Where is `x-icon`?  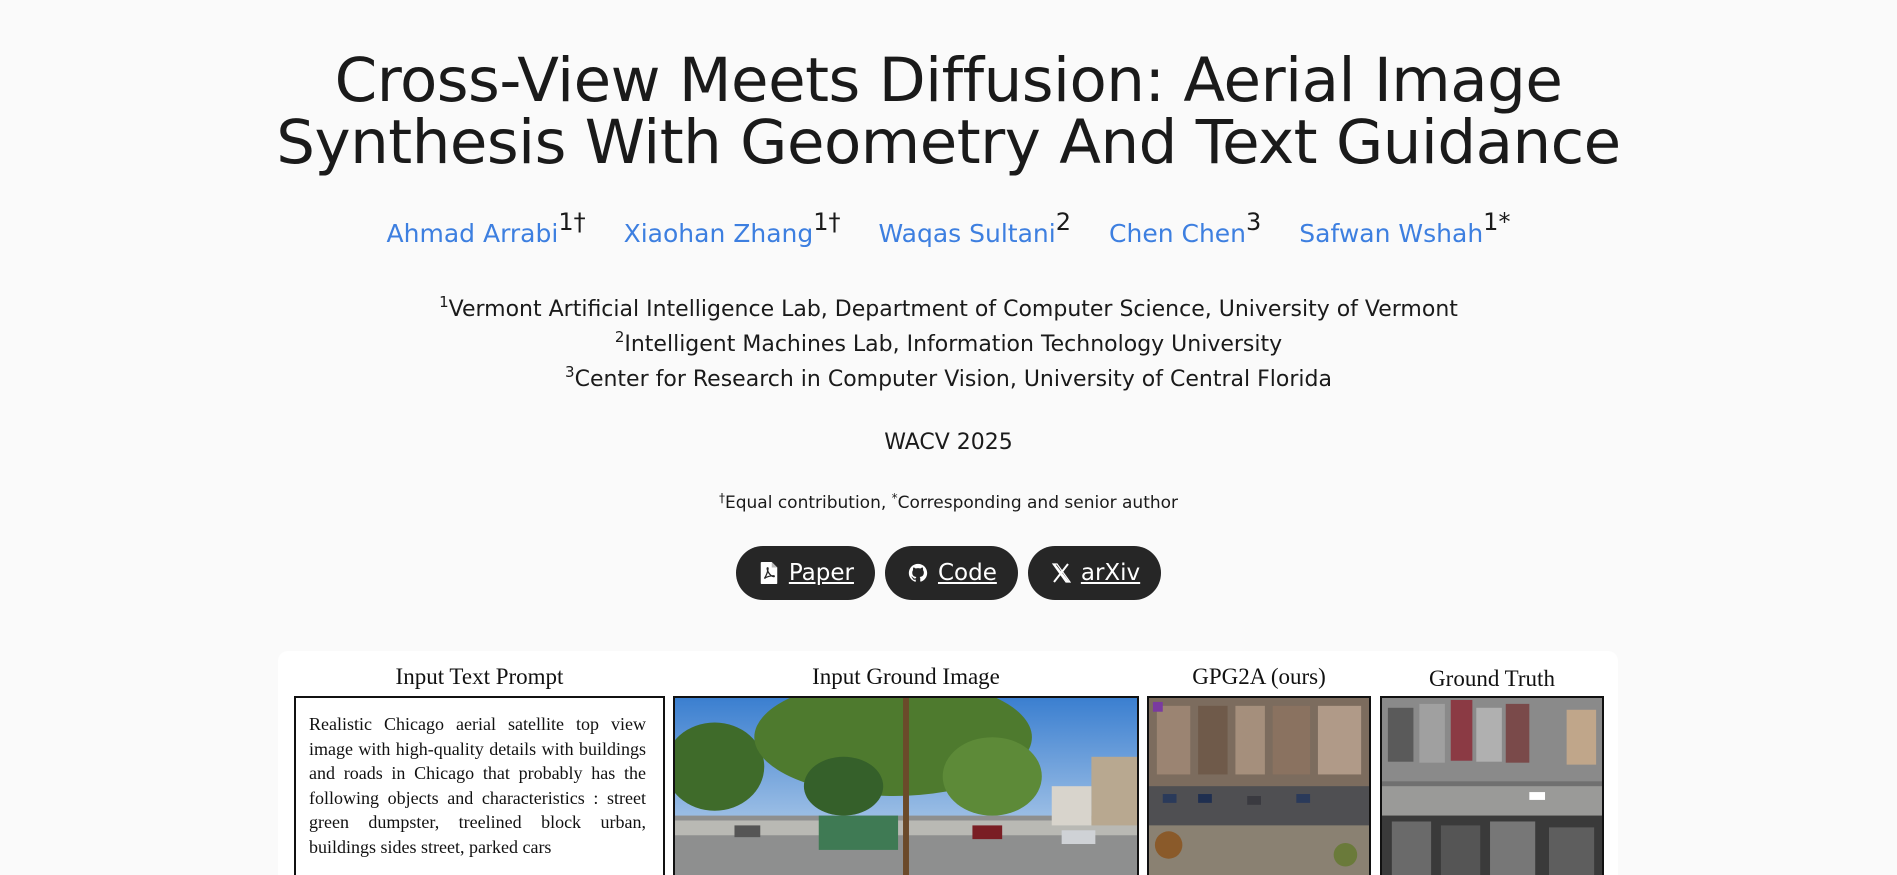
x-icon is located at coordinates (1061, 573).